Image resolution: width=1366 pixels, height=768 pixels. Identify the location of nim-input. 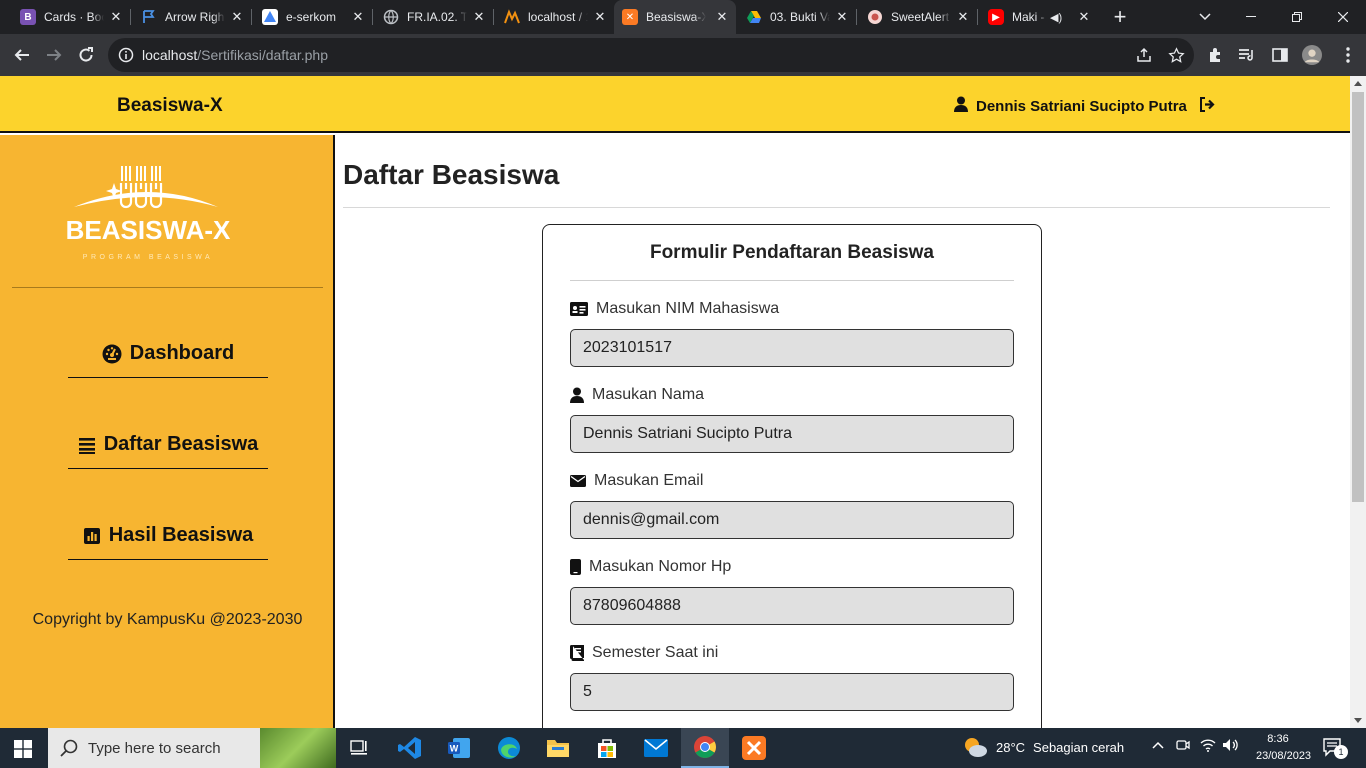
(792, 348).